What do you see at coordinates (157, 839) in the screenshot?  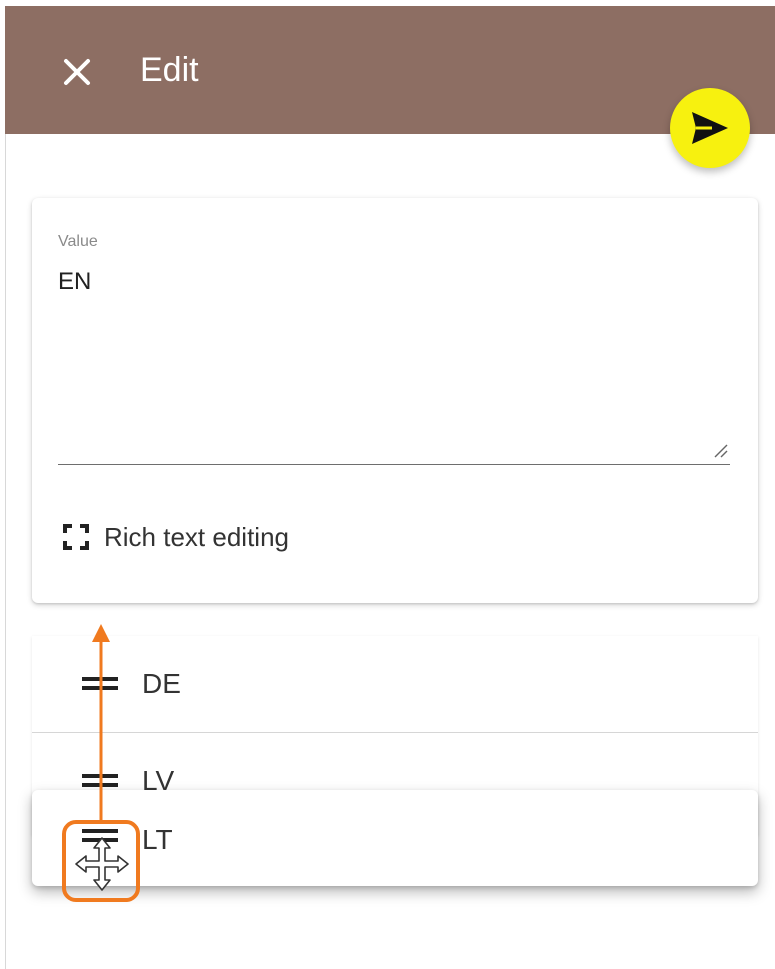 I see `list-item-label: LT` at bounding box center [157, 839].